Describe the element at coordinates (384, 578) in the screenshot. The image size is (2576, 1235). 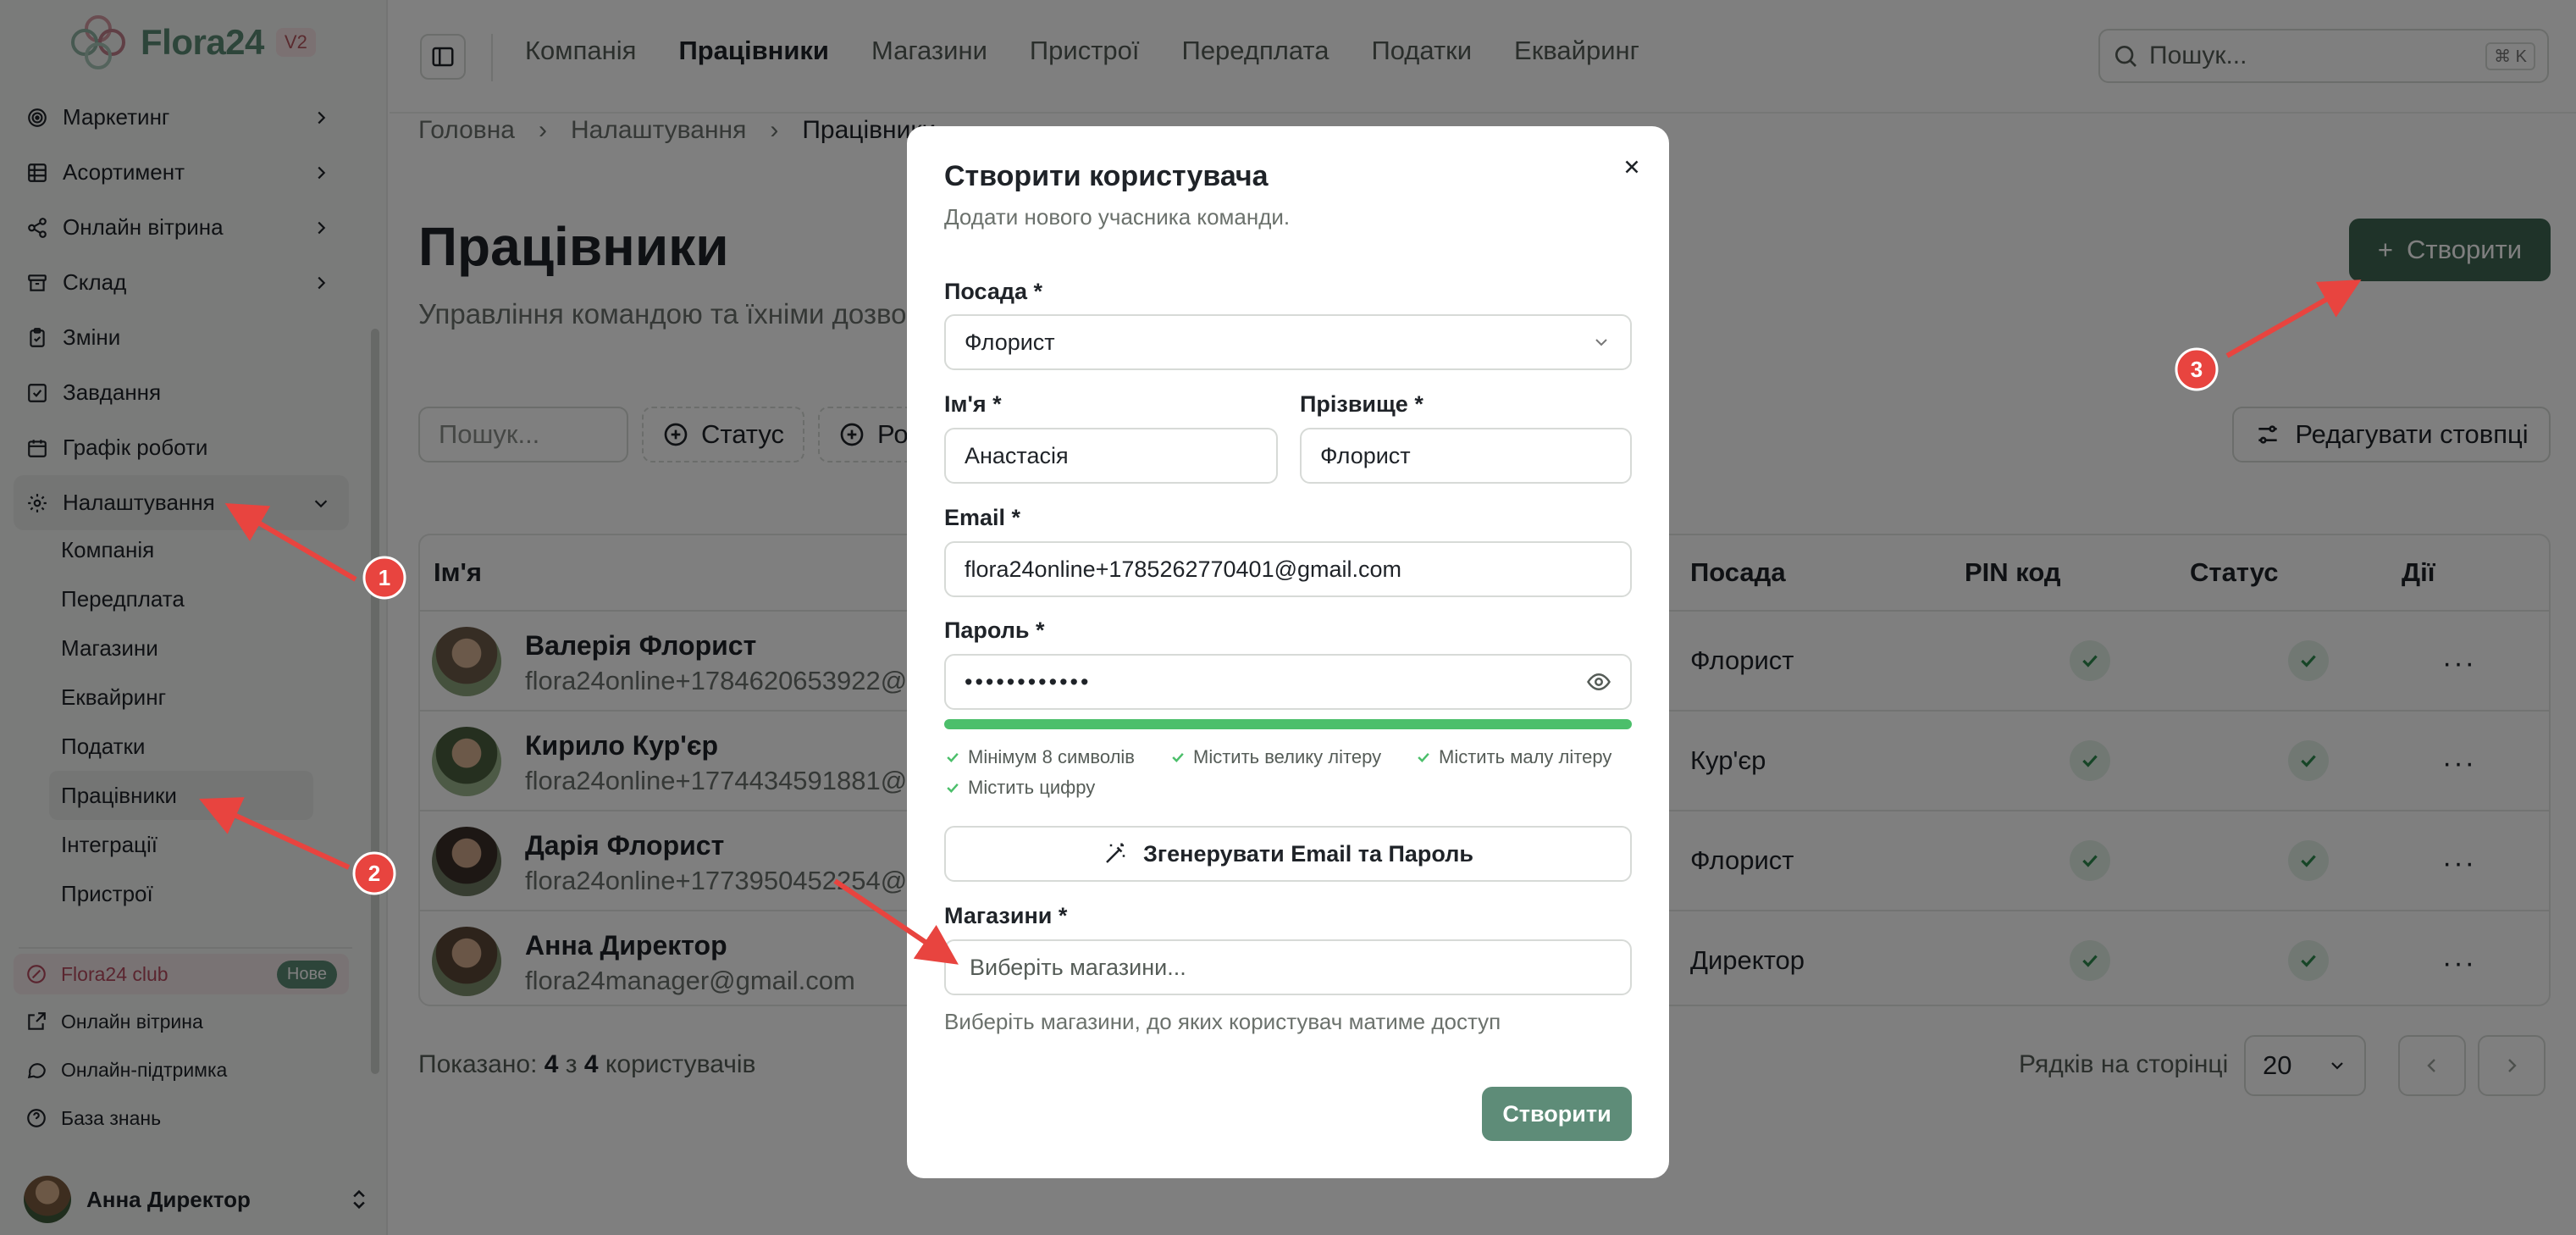
I see `annotation-number-1: 1` at that location.